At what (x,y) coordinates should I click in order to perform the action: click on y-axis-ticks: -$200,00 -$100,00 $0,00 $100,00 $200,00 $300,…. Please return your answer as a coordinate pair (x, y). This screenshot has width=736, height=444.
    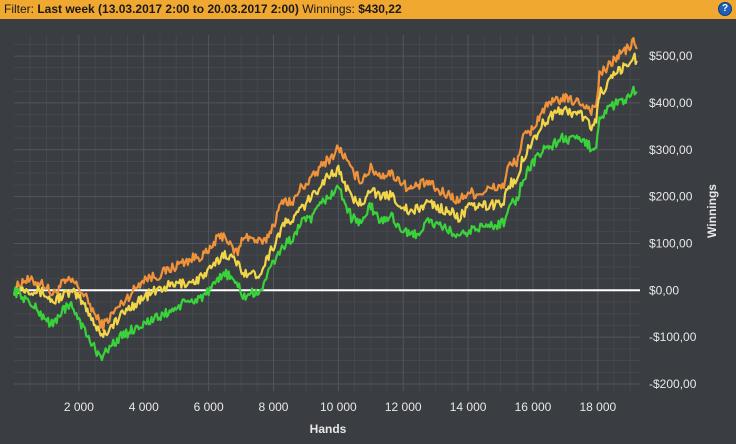
    Looking at the image, I should click on (673, 220).